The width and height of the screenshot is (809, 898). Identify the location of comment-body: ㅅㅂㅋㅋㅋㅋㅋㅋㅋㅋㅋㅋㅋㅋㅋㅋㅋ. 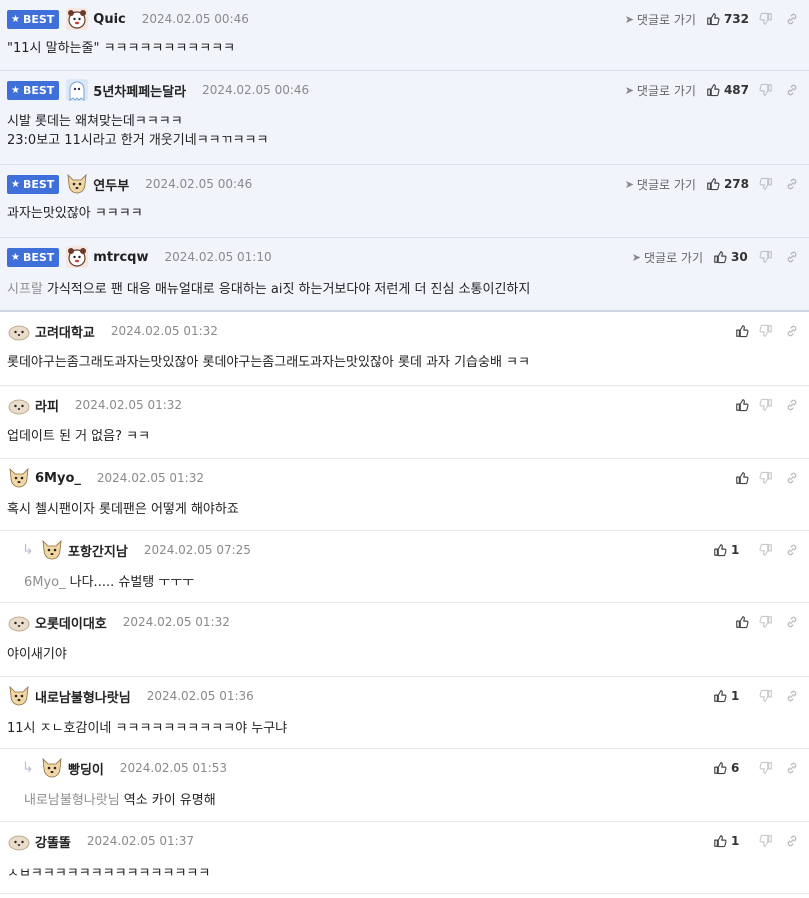
(108, 873).